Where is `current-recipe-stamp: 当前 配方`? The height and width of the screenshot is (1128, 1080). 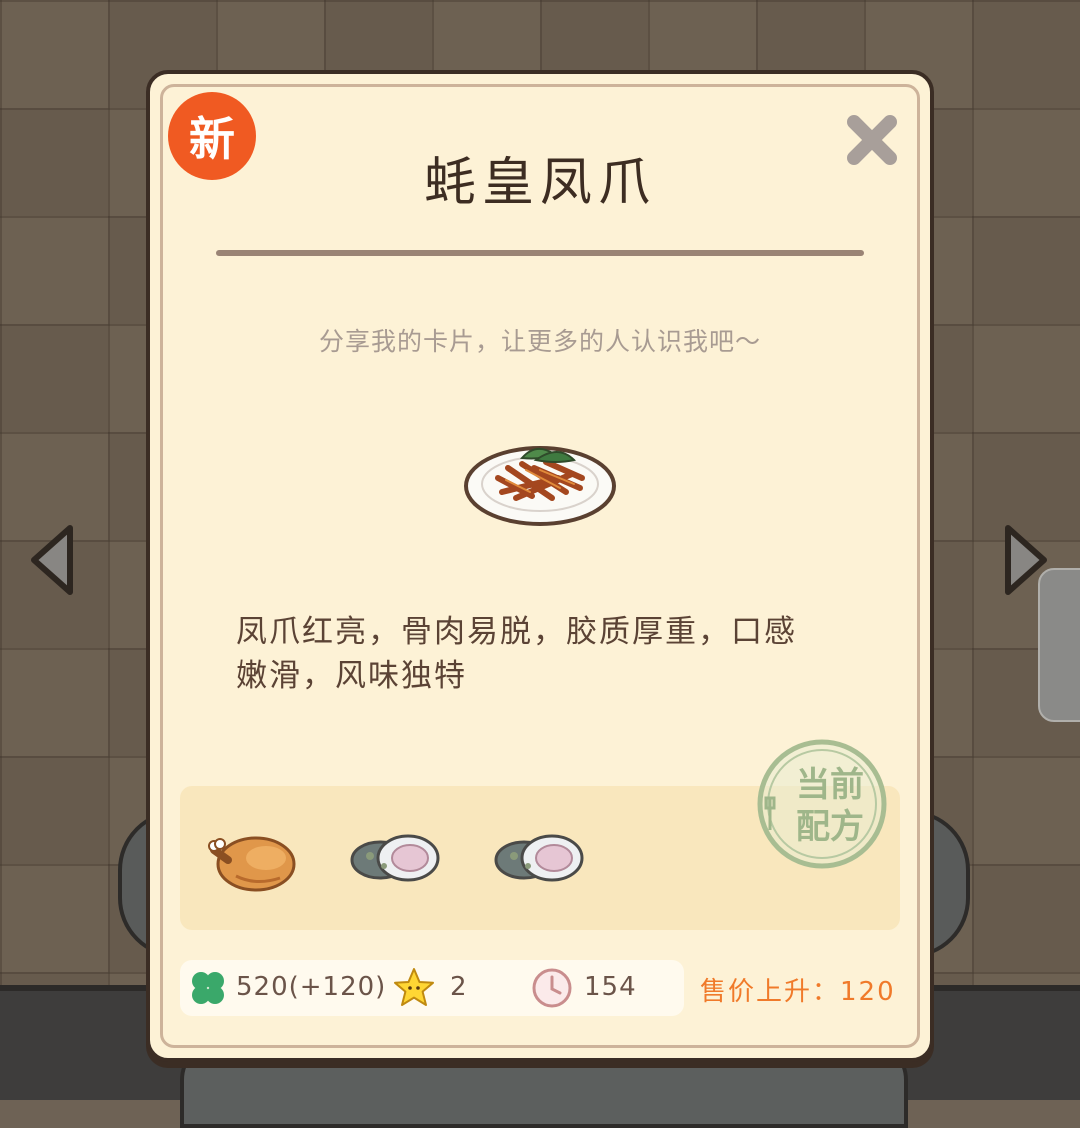 current-recipe-stamp: 当前 配方 is located at coordinates (822, 804).